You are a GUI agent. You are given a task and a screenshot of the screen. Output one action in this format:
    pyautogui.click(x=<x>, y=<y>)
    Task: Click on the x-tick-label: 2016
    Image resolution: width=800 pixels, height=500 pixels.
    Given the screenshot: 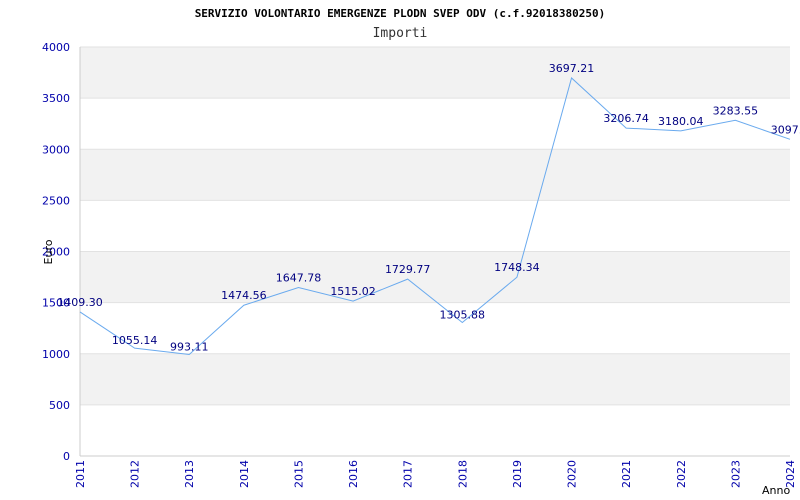 What is the action you would take?
    pyautogui.click(x=353, y=474)
    